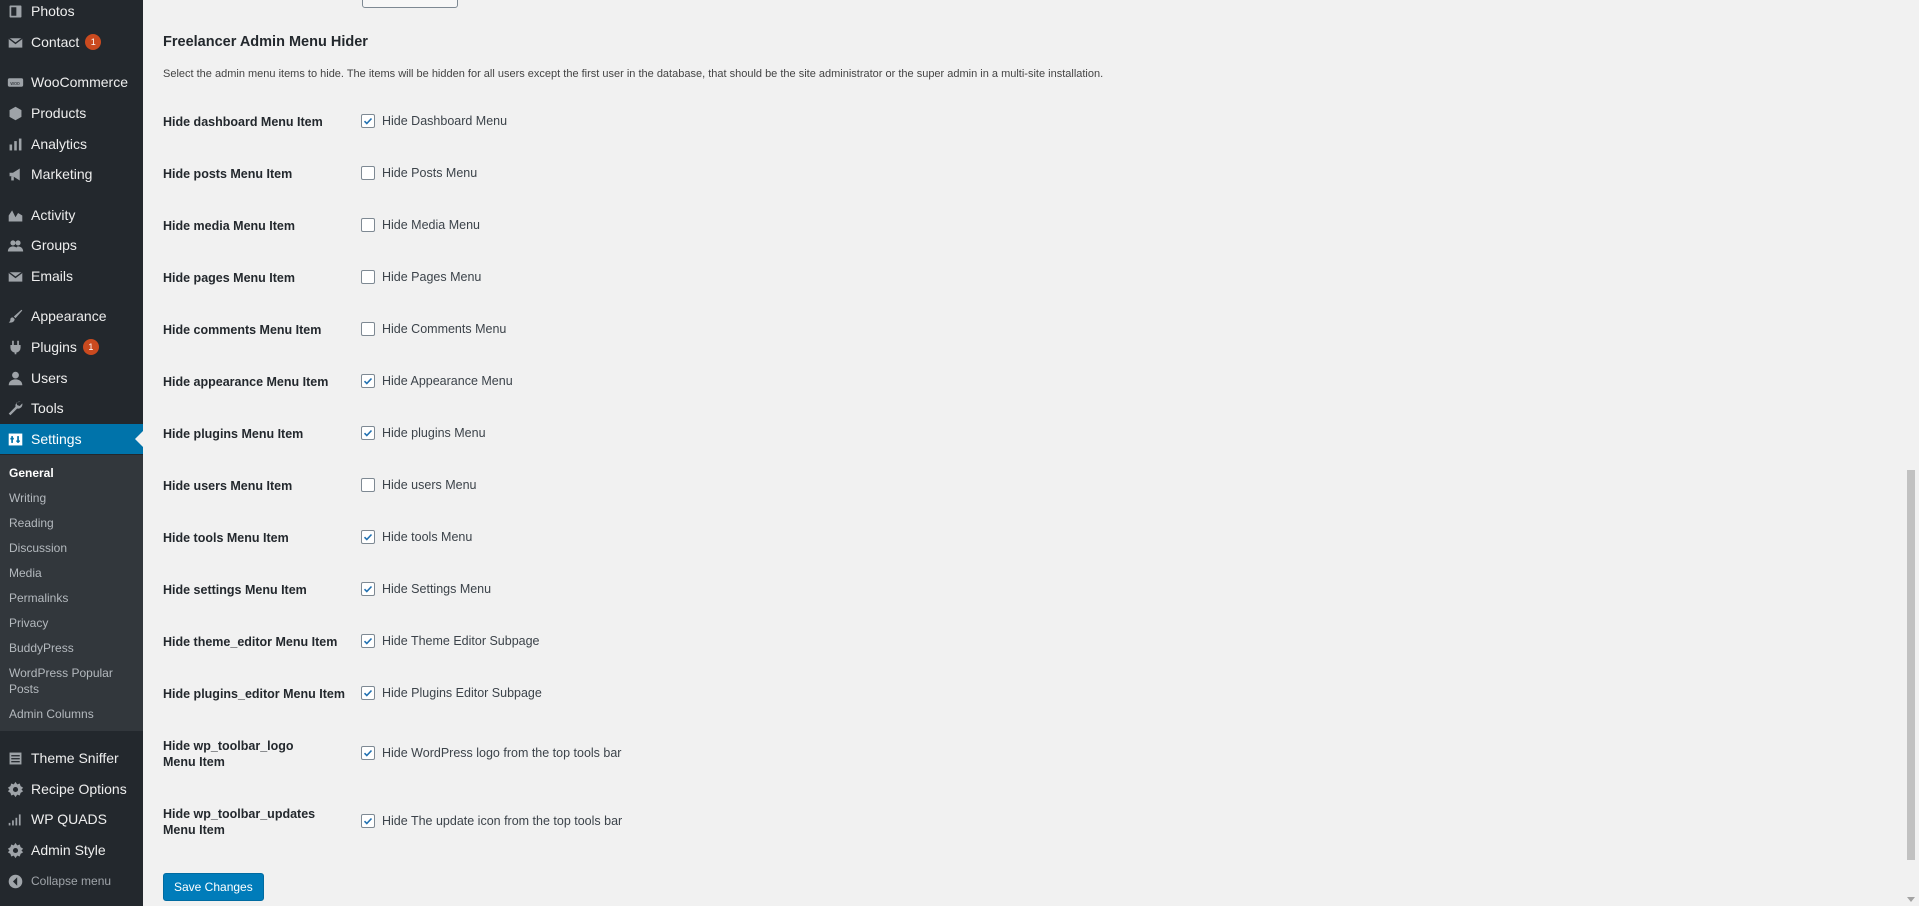 Image resolution: width=1919 pixels, height=906 pixels. Describe the element at coordinates (437, 381) in the screenshot. I see `hide-appearance-option: Hide Appearance Menu` at that location.